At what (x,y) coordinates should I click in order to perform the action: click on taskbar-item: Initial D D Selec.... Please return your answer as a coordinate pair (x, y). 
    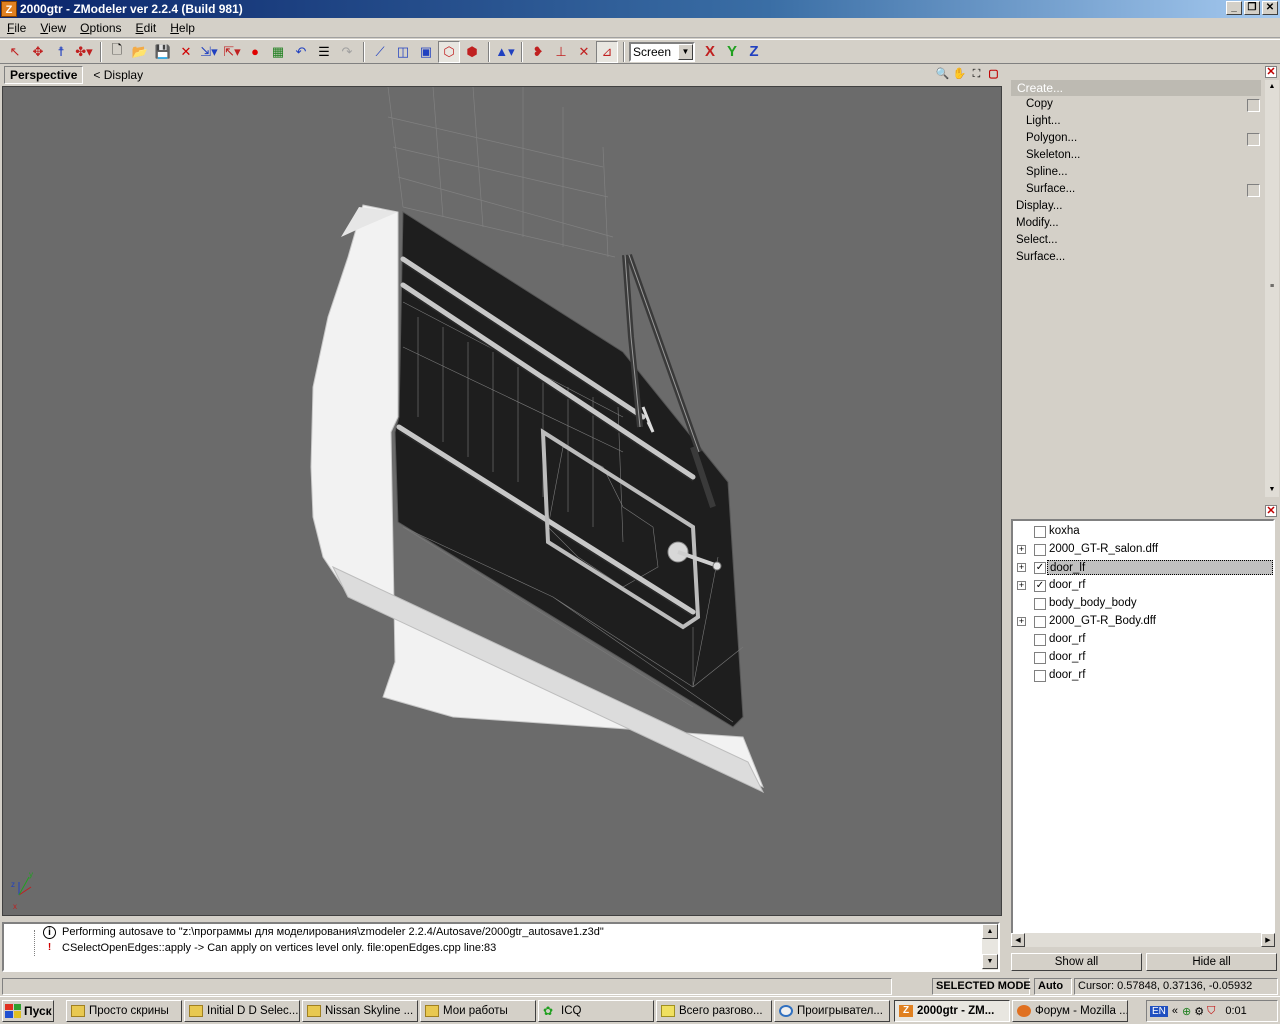
    Looking at the image, I should click on (242, 1011).